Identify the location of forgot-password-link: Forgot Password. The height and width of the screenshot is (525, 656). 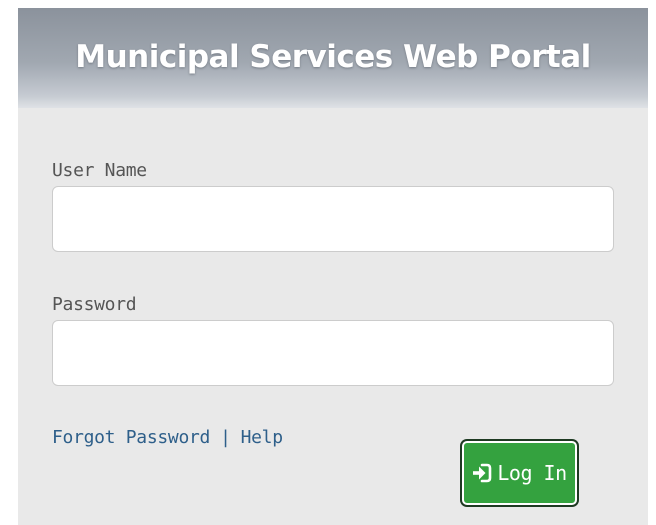
(131, 437).